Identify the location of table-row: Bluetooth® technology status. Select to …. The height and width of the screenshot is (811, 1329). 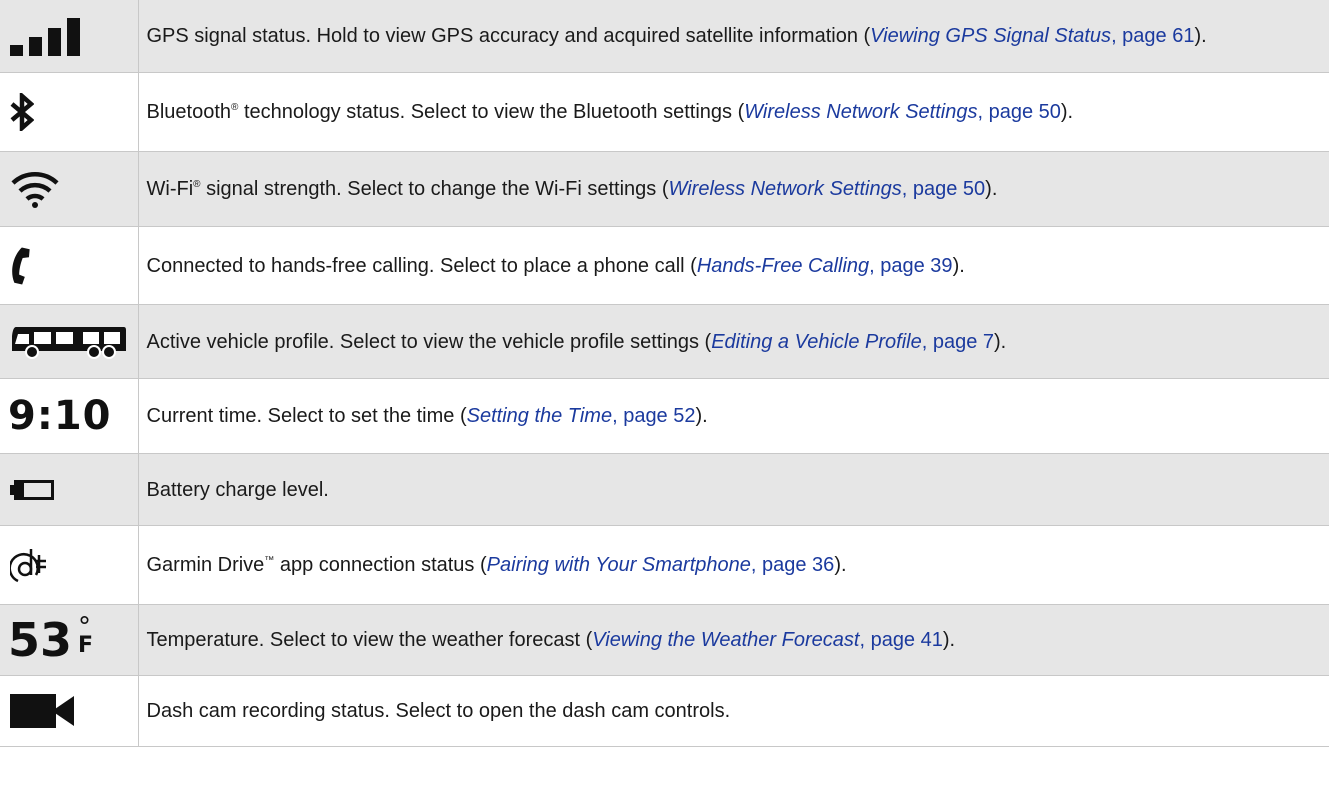
(664, 112).